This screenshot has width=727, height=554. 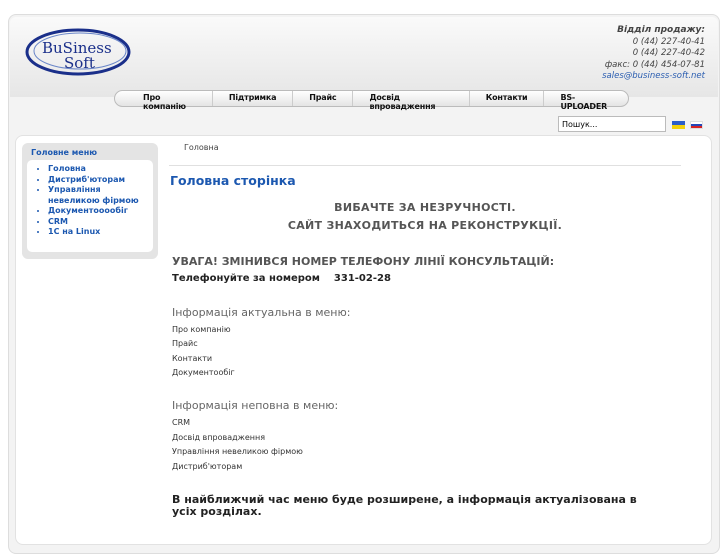 I want to click on notice-line-1: ВИБАЧТЕ ЗА НЕЗРУЧНОСТІ., so click(x=425, y=207).